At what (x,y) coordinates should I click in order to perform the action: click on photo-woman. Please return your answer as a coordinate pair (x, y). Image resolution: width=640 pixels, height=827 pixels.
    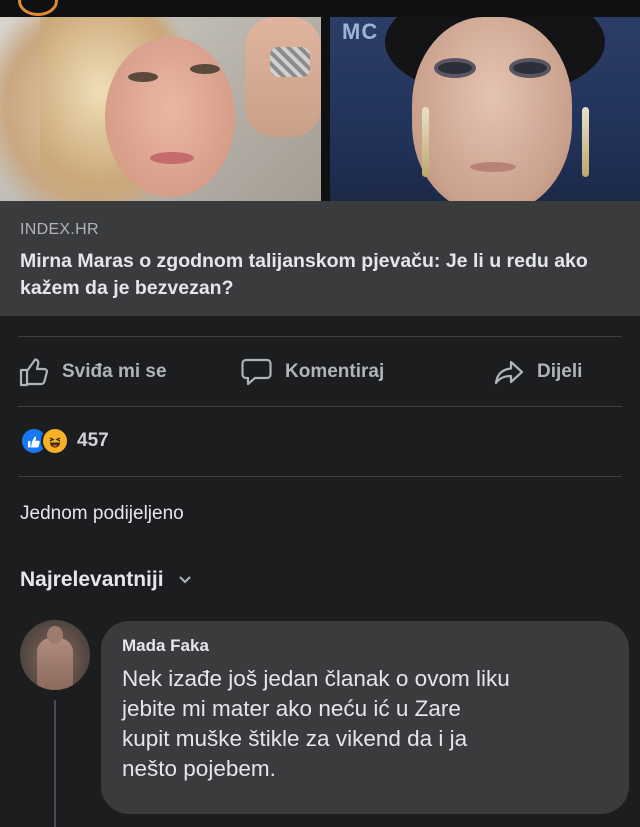
    Looking at the image, I should click on (160, 109).